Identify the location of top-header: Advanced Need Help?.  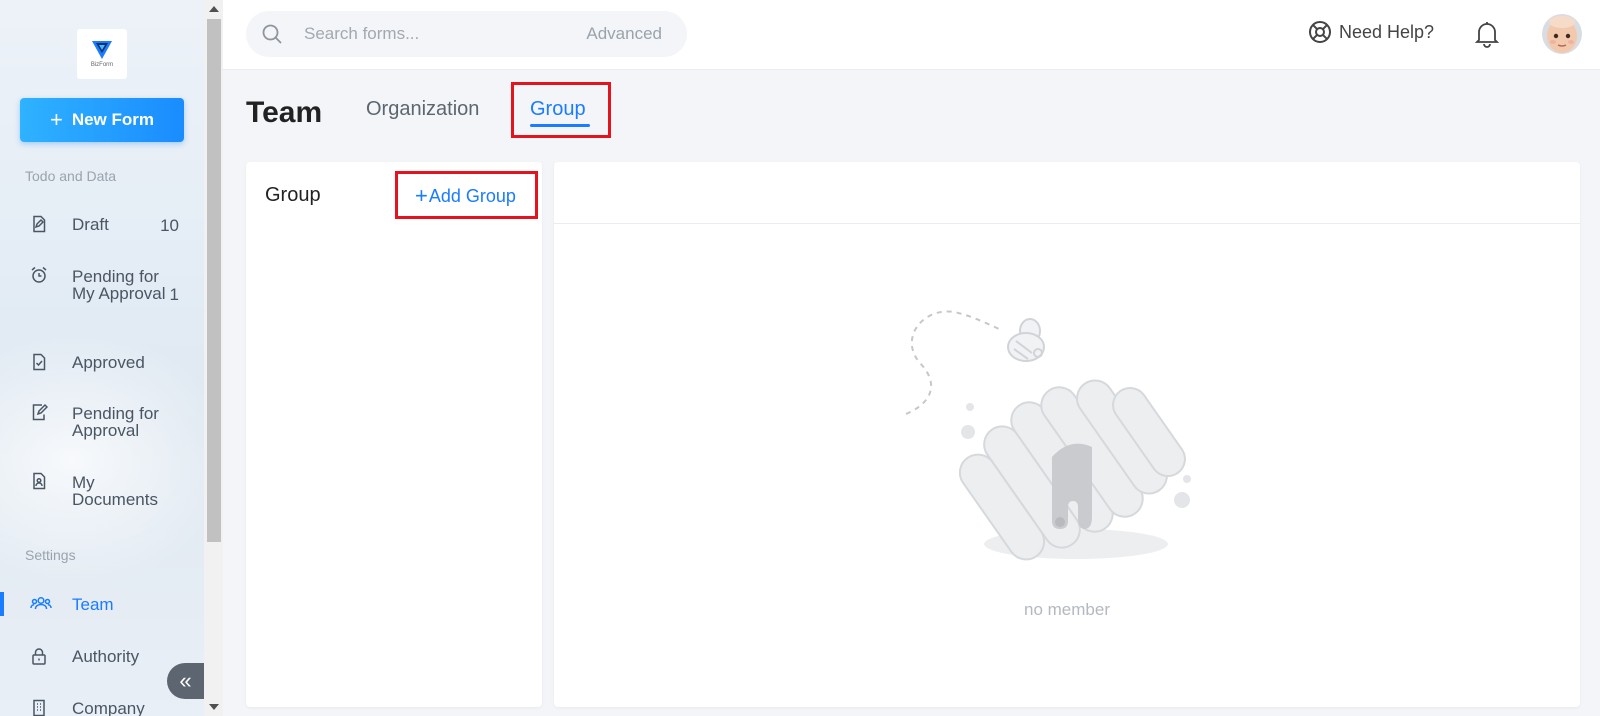
(911, 35).